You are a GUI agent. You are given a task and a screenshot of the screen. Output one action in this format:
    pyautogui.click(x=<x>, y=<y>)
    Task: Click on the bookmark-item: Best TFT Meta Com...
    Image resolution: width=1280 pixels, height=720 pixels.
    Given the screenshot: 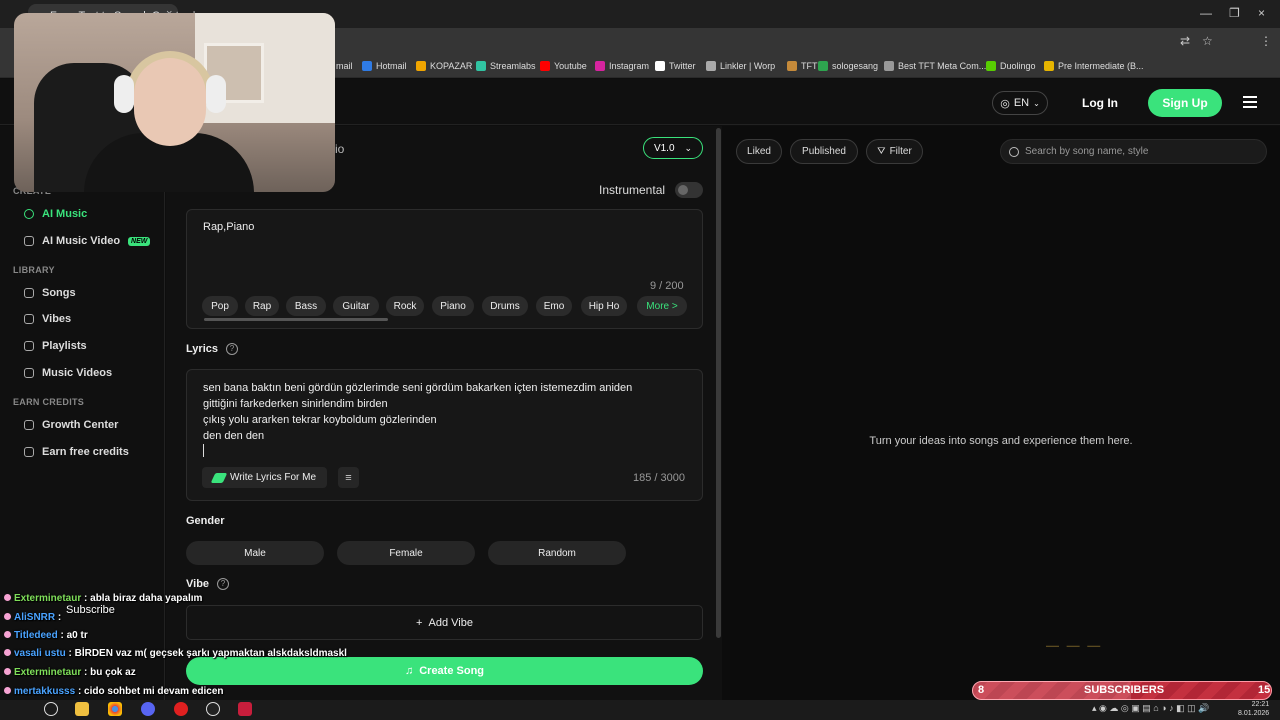 What is the action you would take?
    pyautogui.click(x=935, y=66)
    